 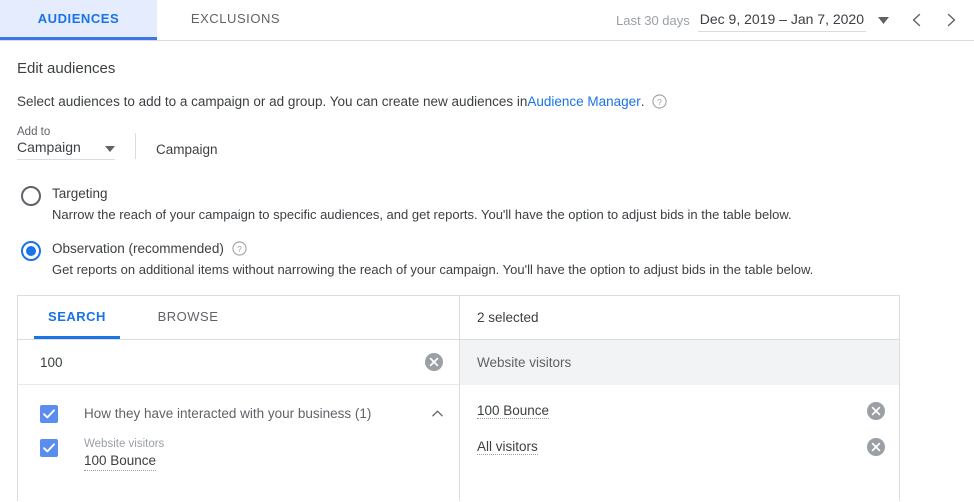 What do you see at coordinates (505, 248) in the screenshot?
I see `option-observation-title: Observation (recommended) ?` at bounding box center [505, 248].